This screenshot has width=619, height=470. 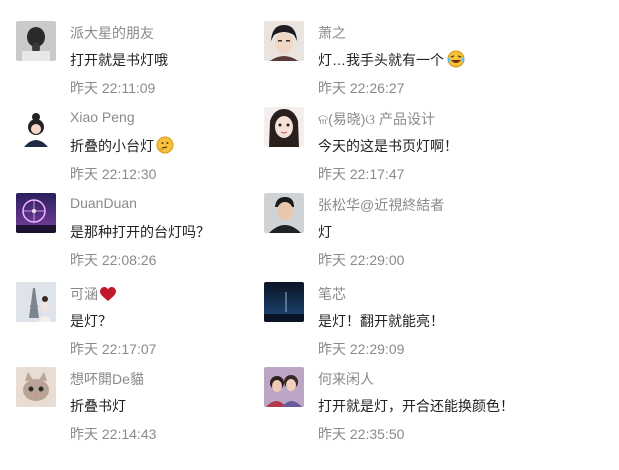 I want to click on comment-item: 笔芯 是灯！翻开就能亮！ 昨天 22:29:09, so click(x=409, y=322).